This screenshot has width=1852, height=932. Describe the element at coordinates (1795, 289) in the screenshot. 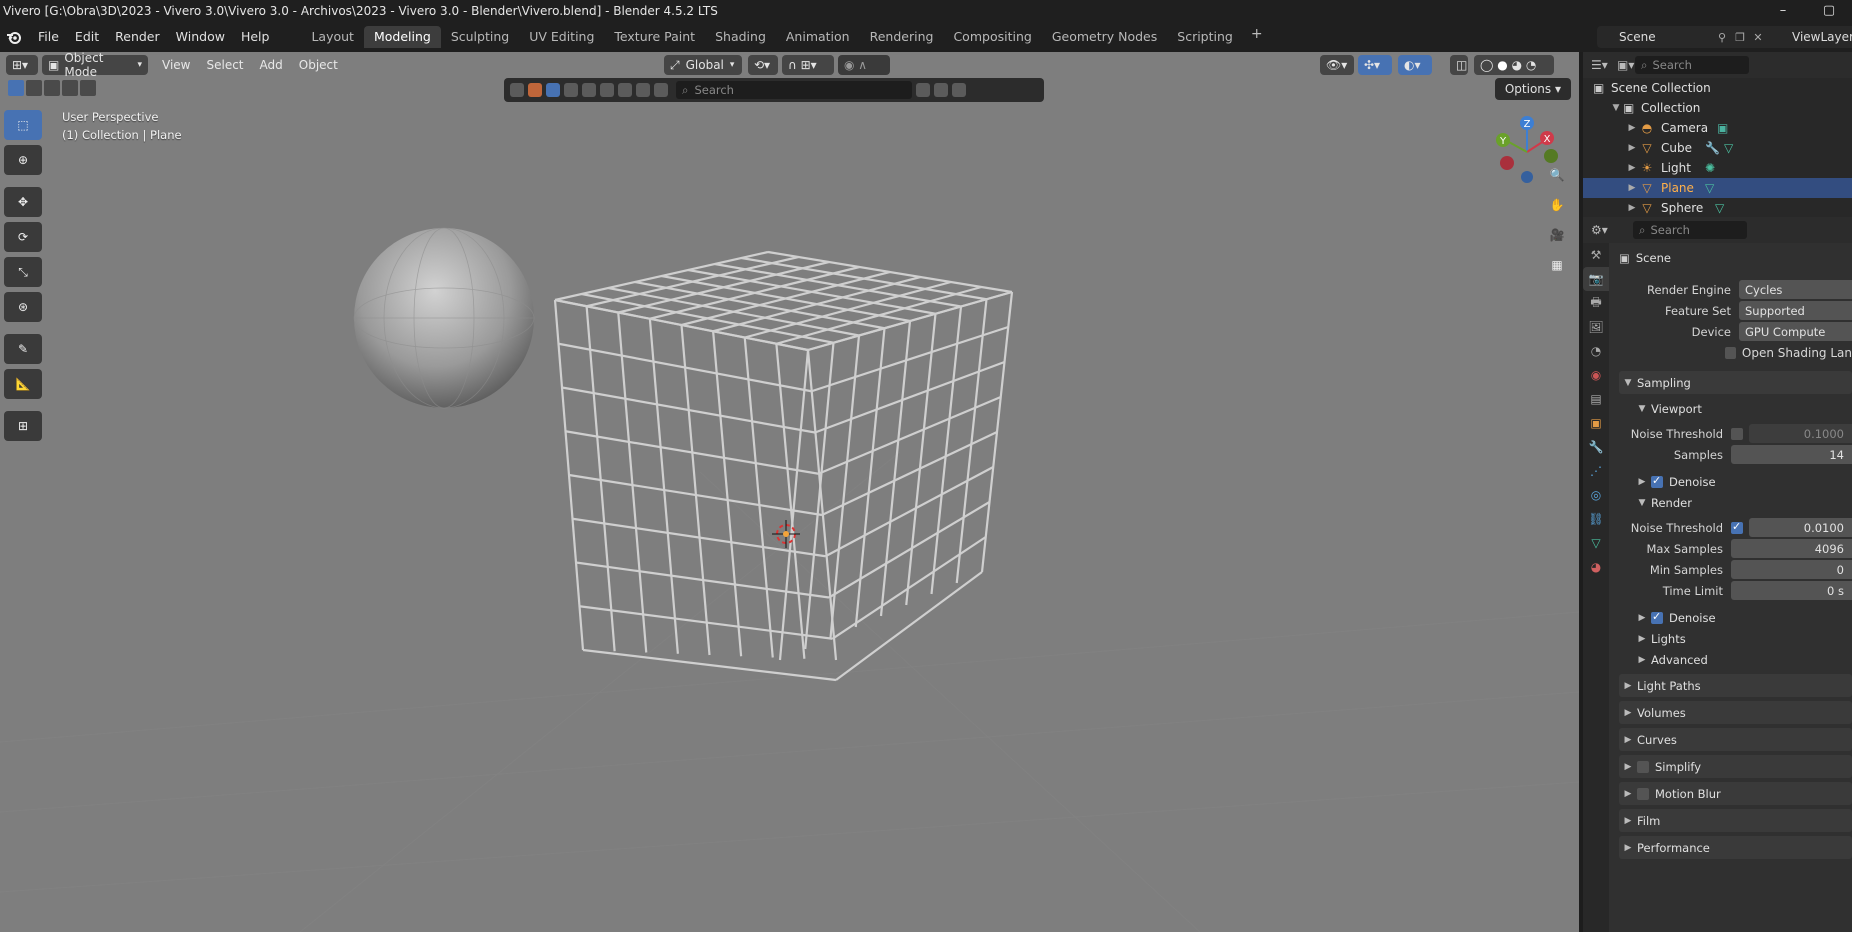

I see `render-engine-dropdown: Cycles` at that location.